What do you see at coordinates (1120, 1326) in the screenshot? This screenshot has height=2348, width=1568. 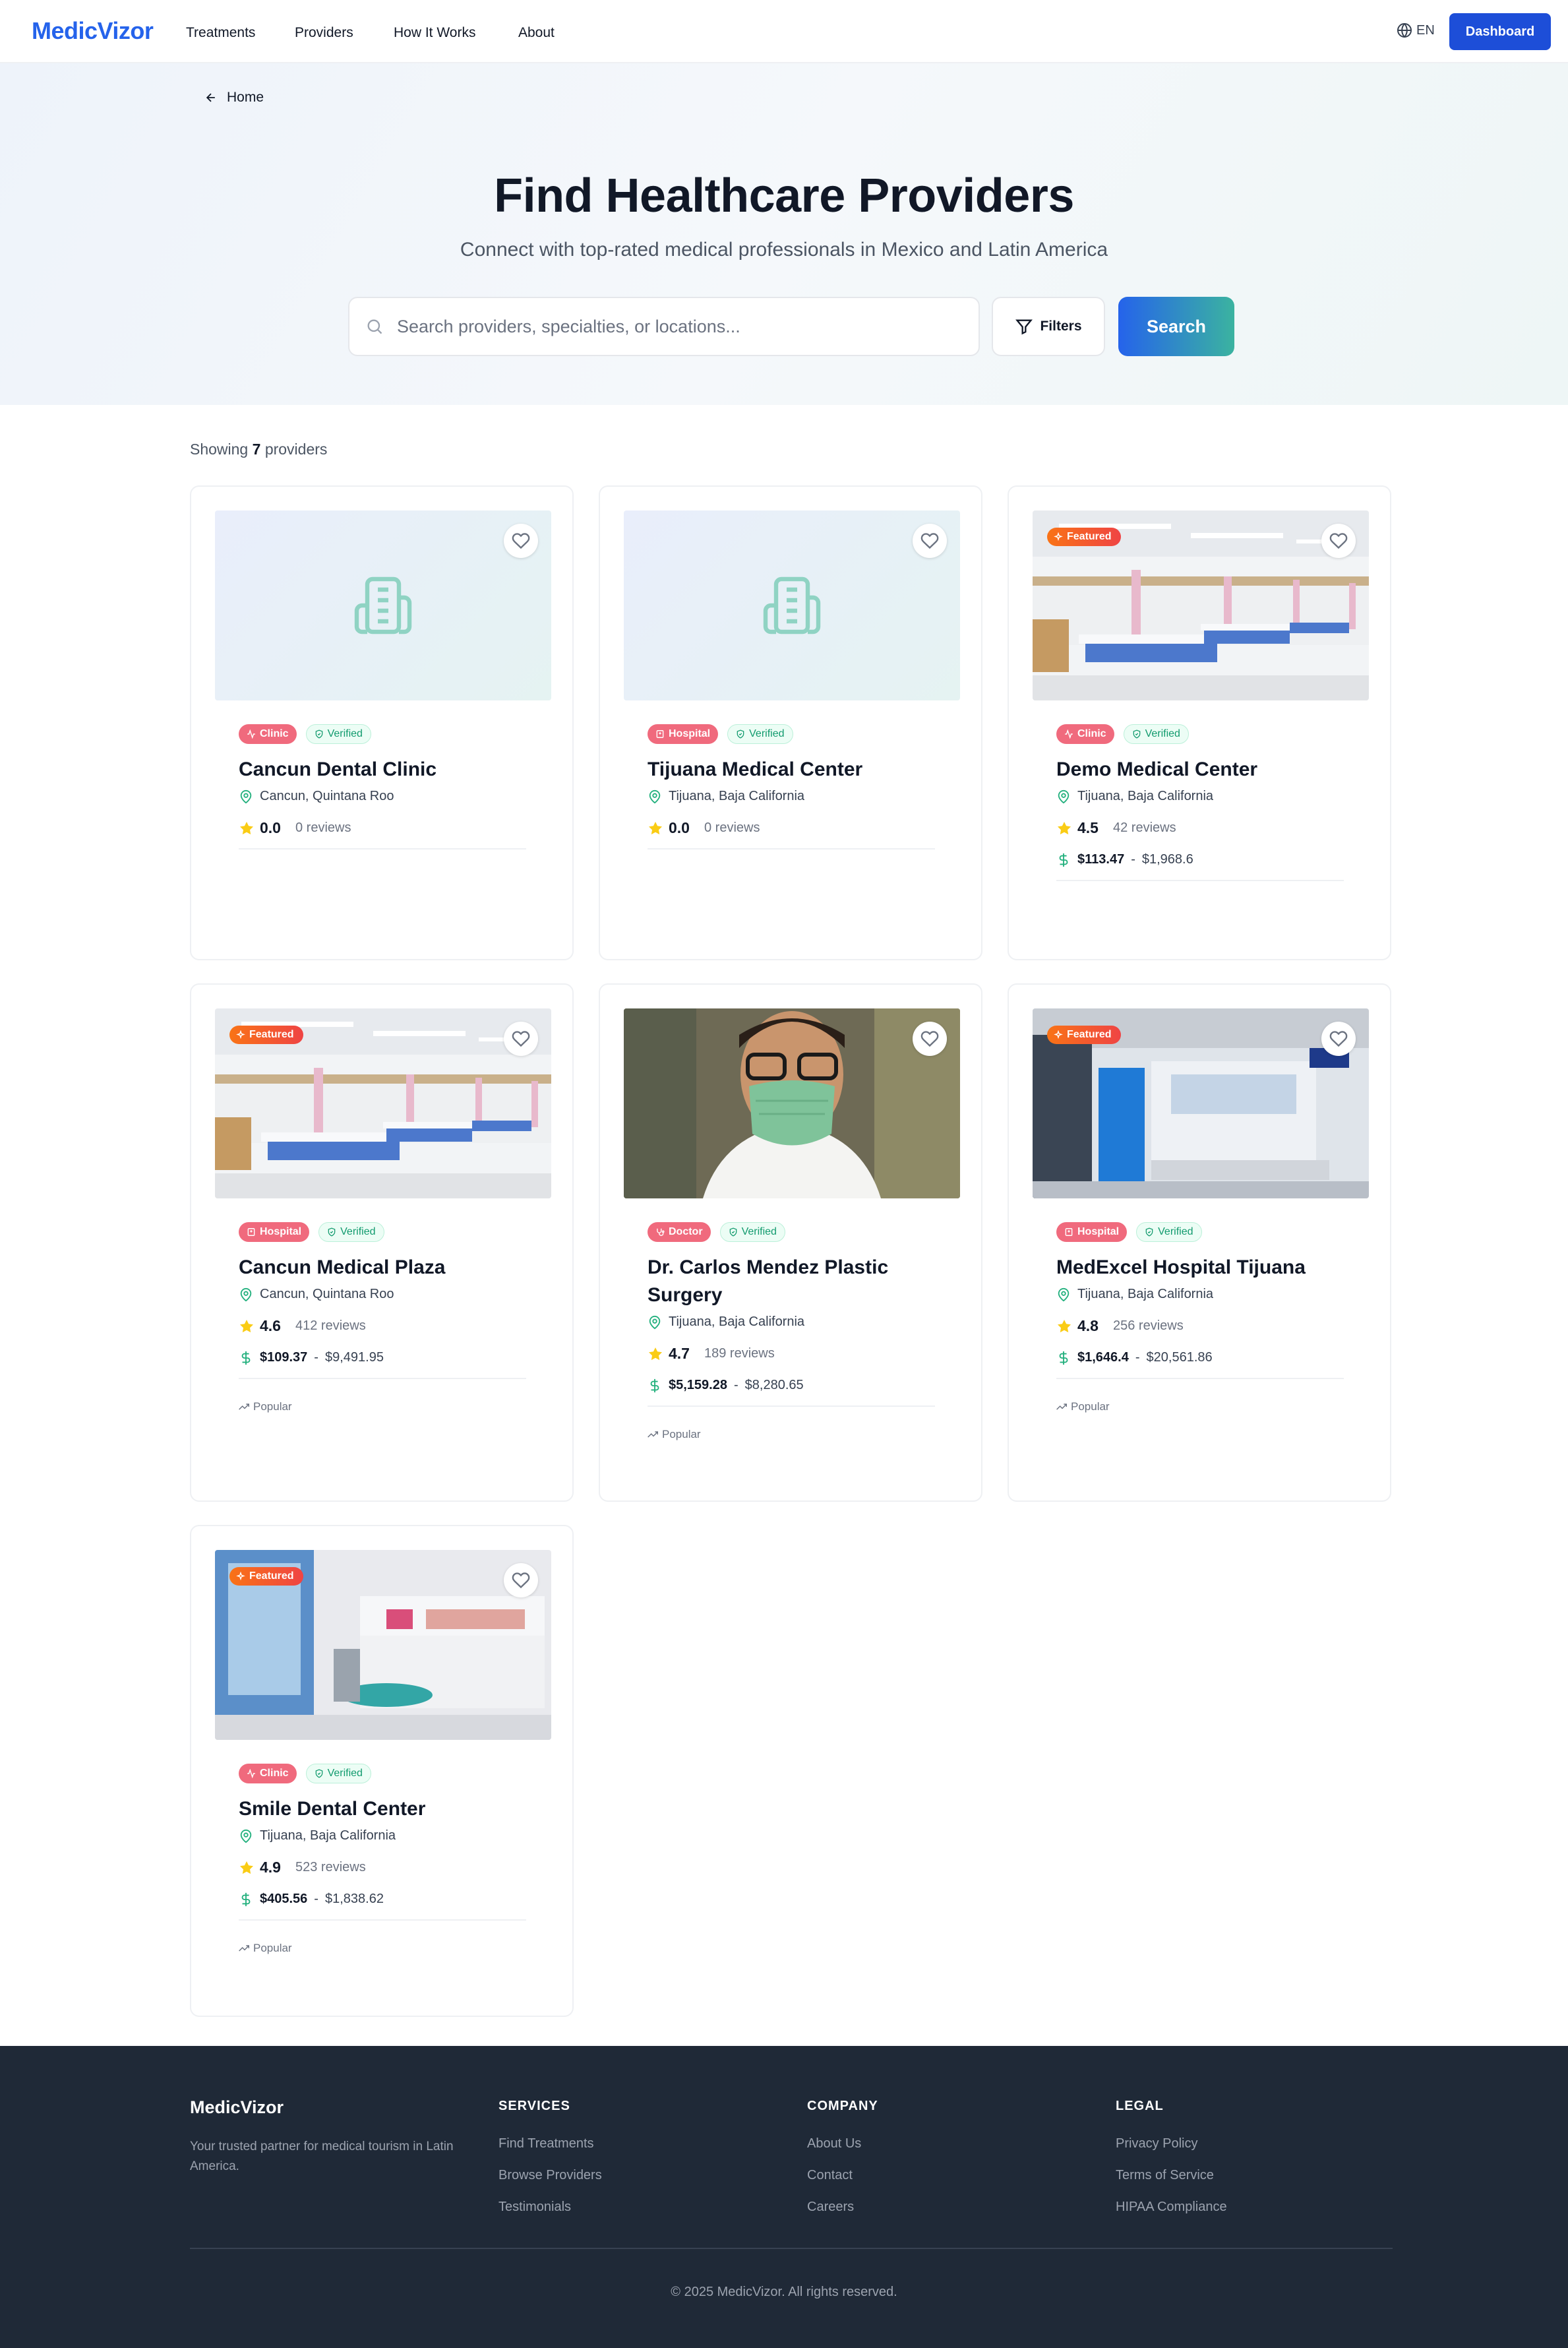 I see `provider-rating: 4.8 256 reviews` at bounding box center [1120, 1326].